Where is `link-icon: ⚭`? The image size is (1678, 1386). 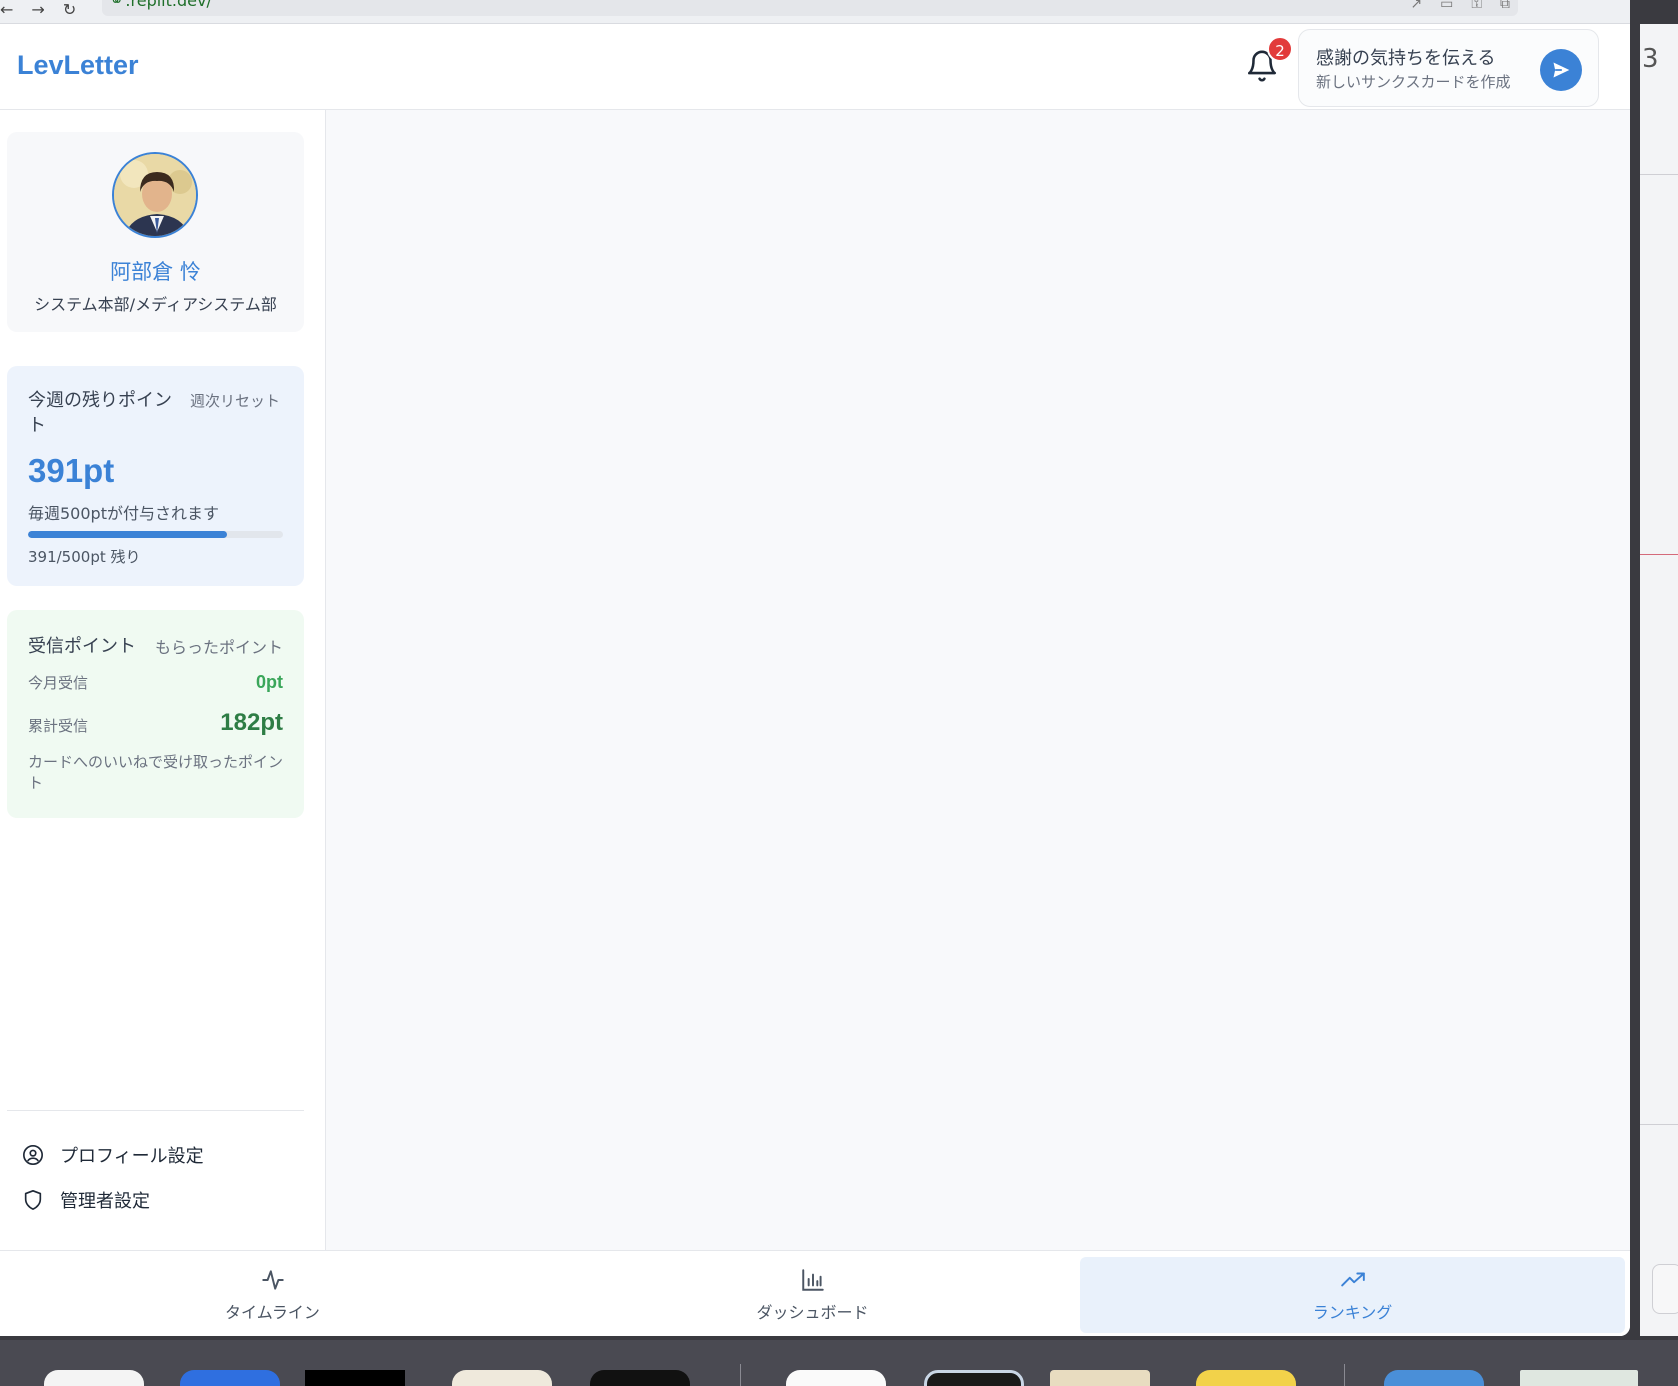
link-icon: ⚭ is located at coordinates (117, 5).